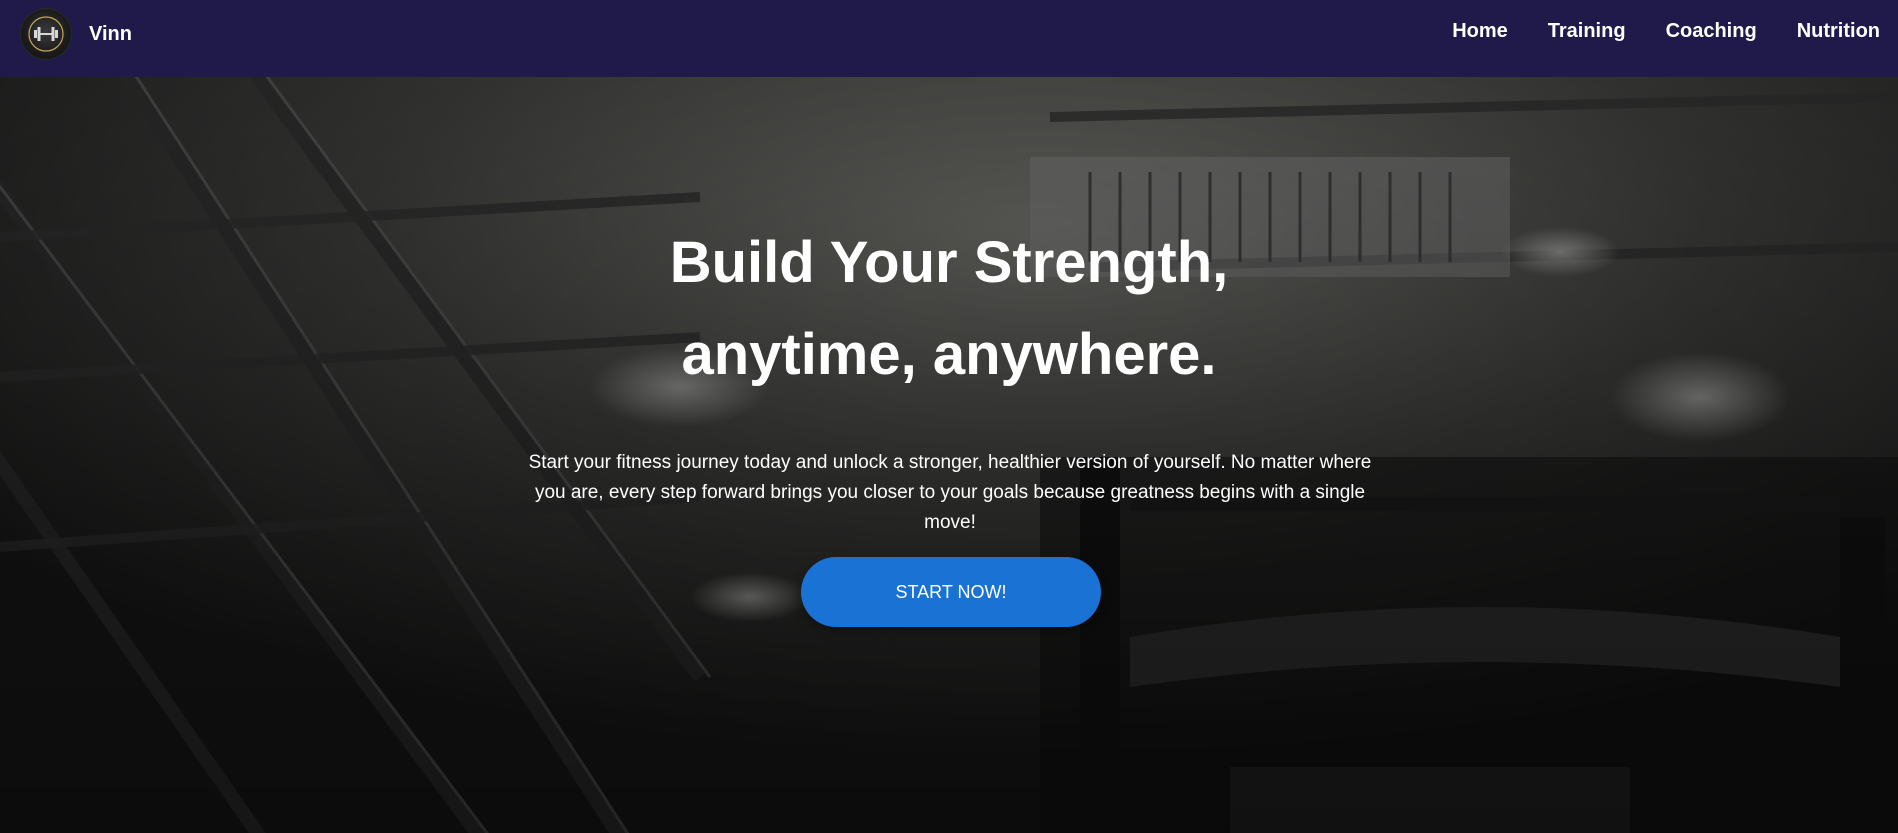  Describe the element at coordinates (949, 262) in the screenshot. I see `hero-title-line1: Build Your Strength,` at that location.